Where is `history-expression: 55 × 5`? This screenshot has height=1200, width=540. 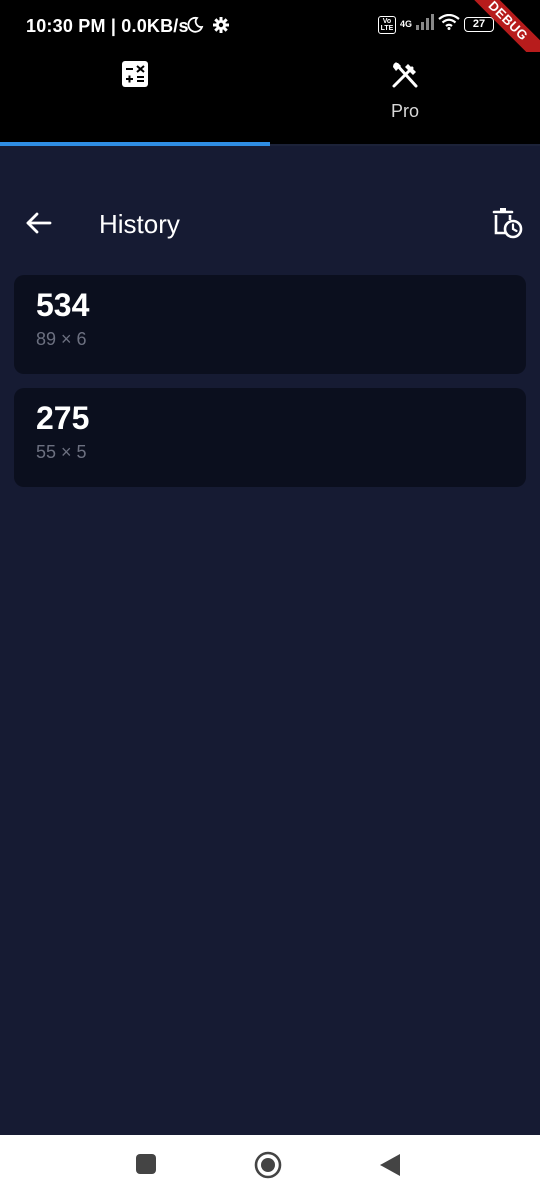
history-expression: 55 × 5 is located at coordinates (61, 452).